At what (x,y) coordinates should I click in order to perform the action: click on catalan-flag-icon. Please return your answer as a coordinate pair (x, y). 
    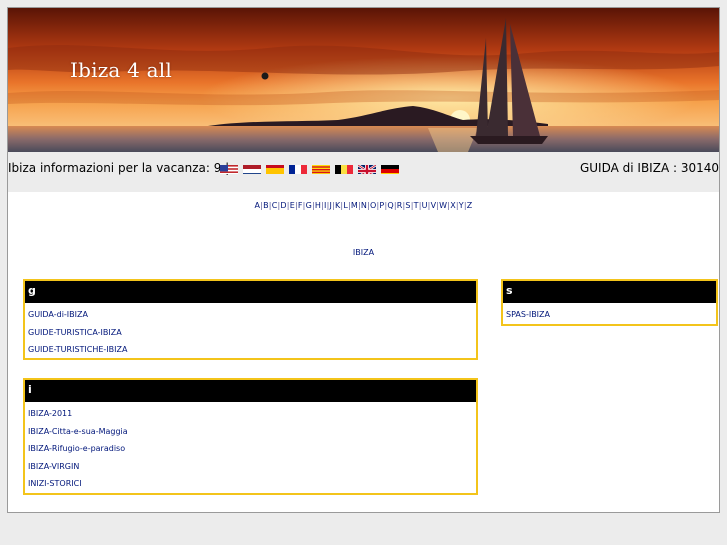
    Looking at the image, I should click on (321, 168).